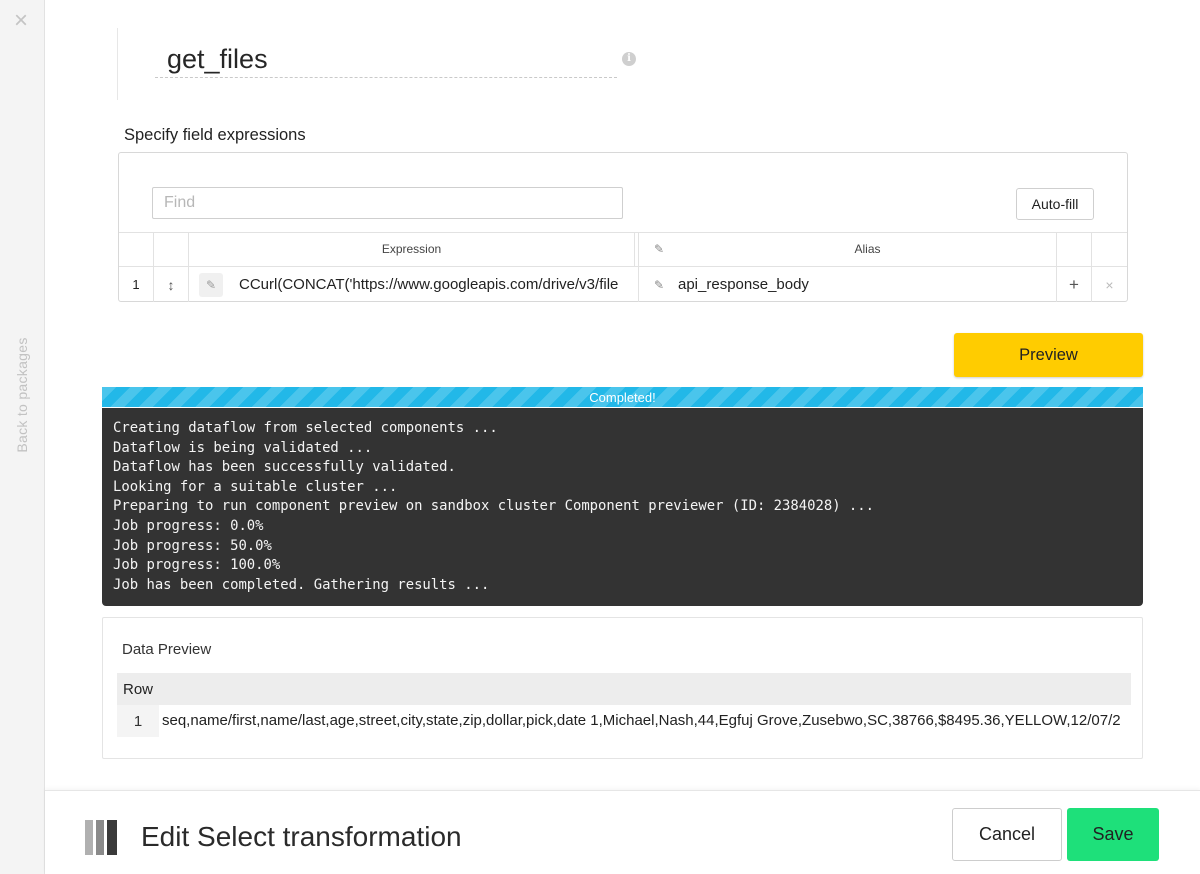 This screenshot has height=874, width=1200. What do you see at coordinates (386, 59) in the screenshot?
I see `component-name-field: get_files` at bounding box center [386, 59].